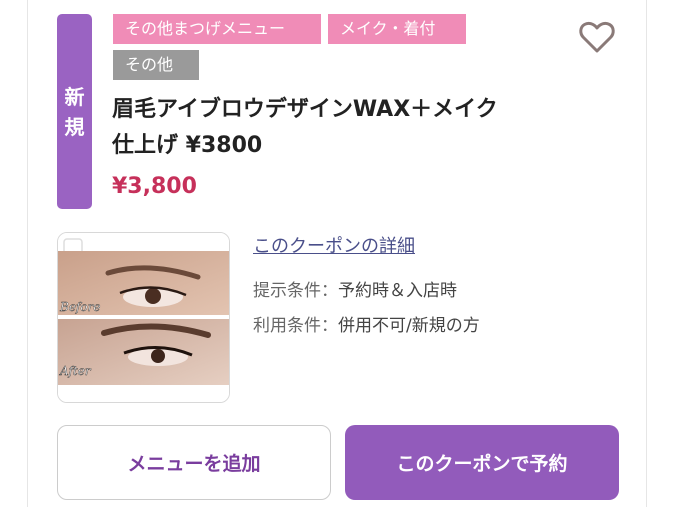 This screenshot has width=676, height=507. Describe the element at coordinates (74, 111) in the screenshot. I see `new-customer-badge: 新 規` at that location.